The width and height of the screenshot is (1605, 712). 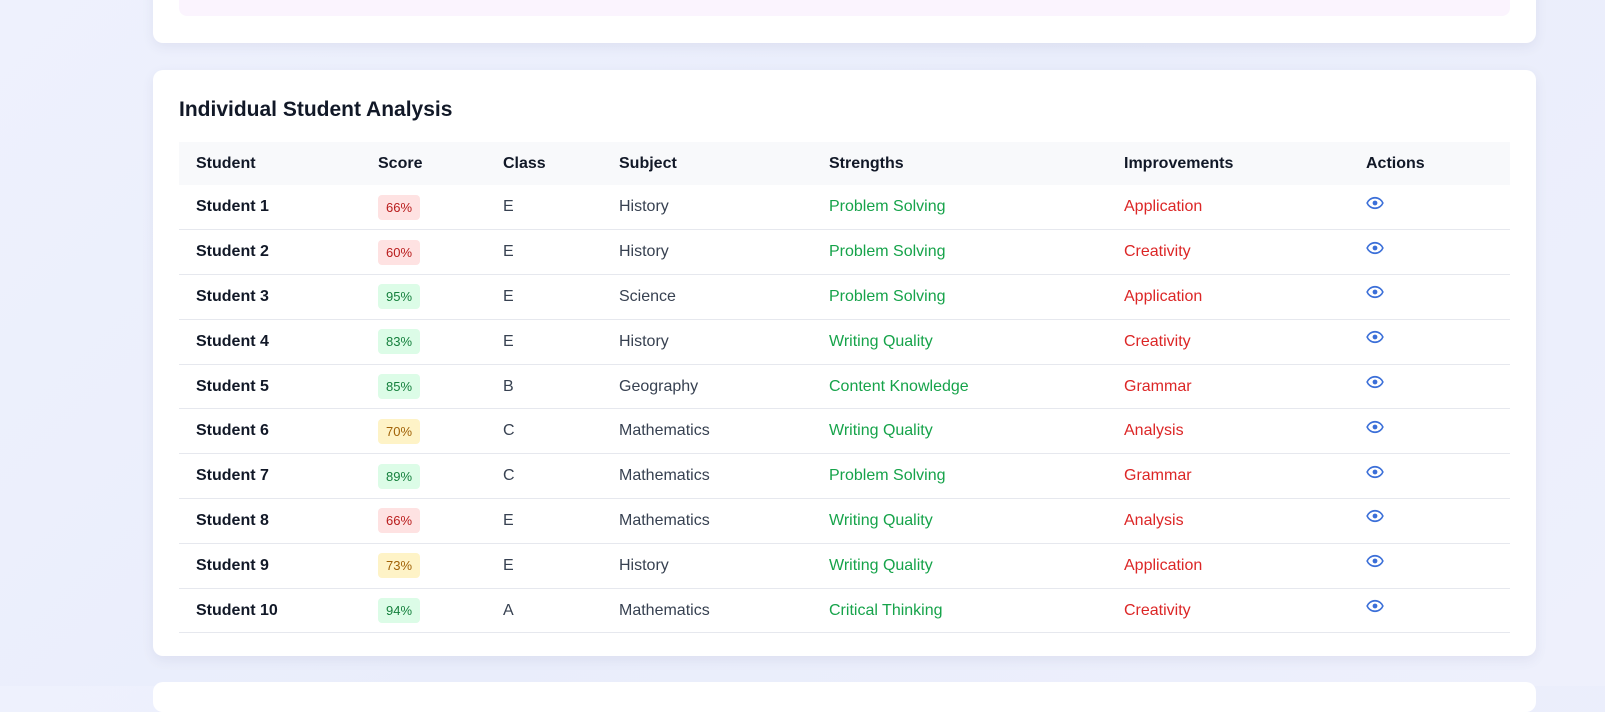 What do you see at coordinates (844, 697) in the screenshot?
I see `next-card` at bounding box center [844, 697].